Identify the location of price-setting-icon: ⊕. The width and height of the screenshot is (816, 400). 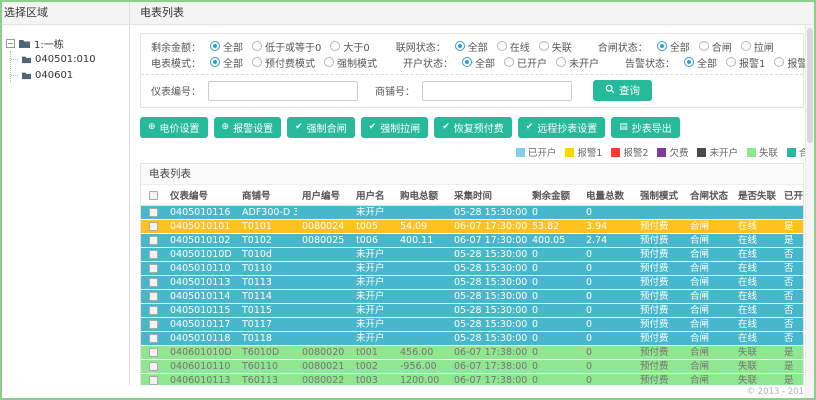
(152, 127).